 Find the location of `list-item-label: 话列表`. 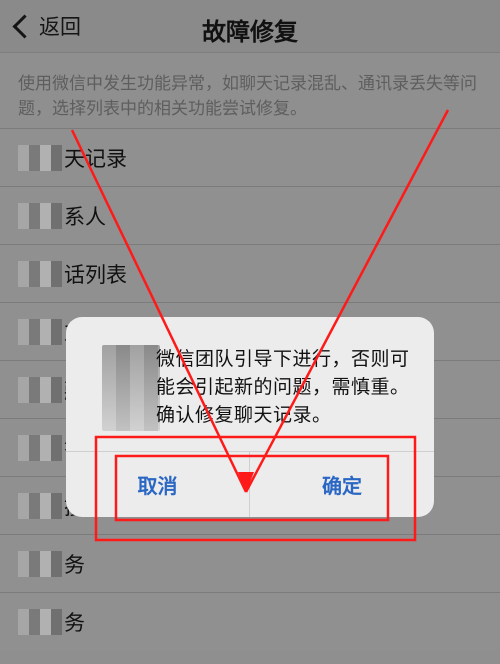

list-item-label: 话列表 is located at coordinates (95, 274).